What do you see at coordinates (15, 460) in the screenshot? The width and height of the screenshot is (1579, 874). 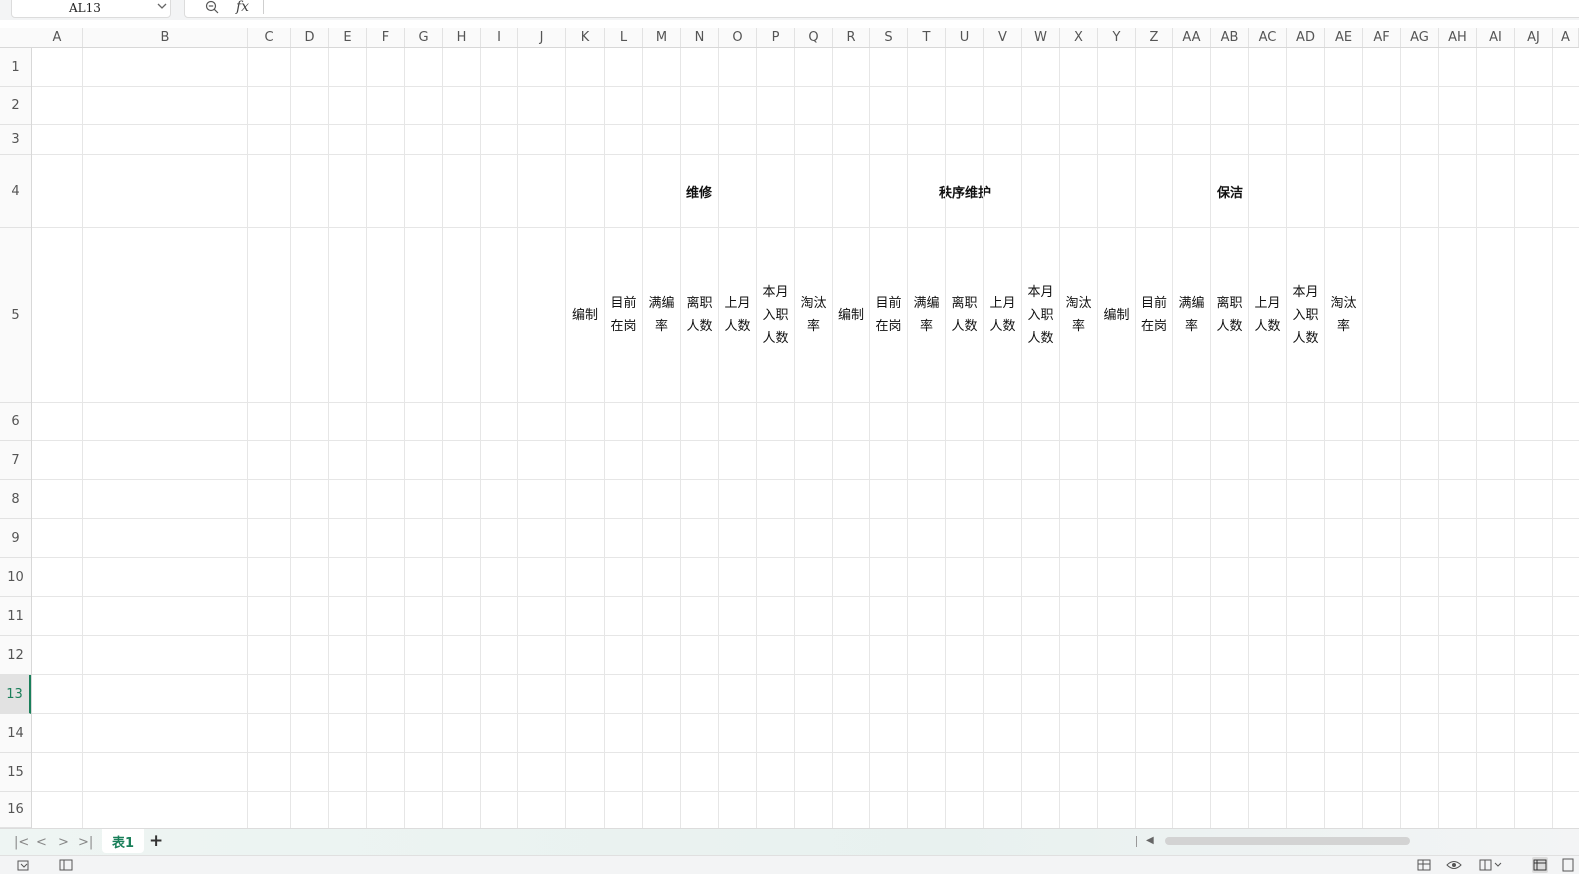 I see `row-header-7: 7` at bounding box center [15, 460].